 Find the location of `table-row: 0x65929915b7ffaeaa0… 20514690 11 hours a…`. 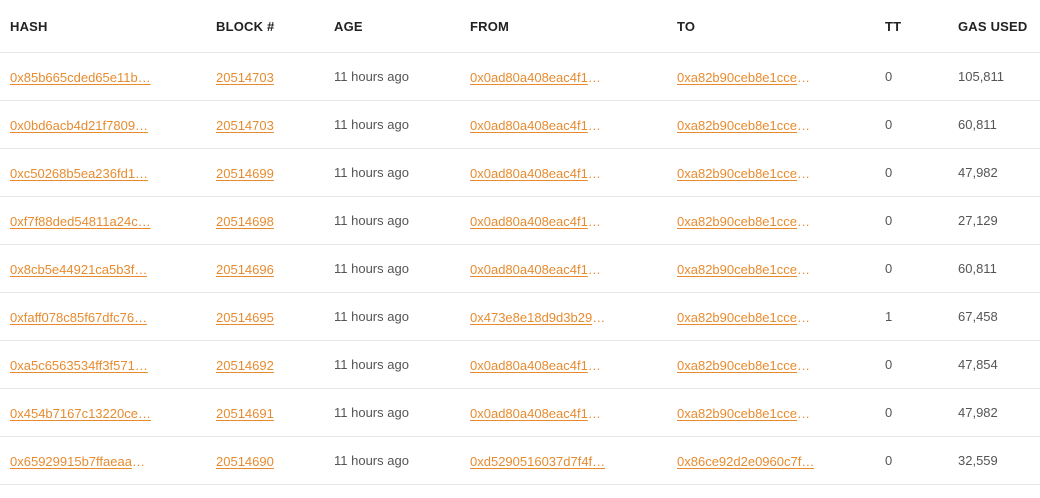

table-row: 0x65929915b7ffaeaa0… 20514690 11 hours a… is located at coordinates (520, 460).